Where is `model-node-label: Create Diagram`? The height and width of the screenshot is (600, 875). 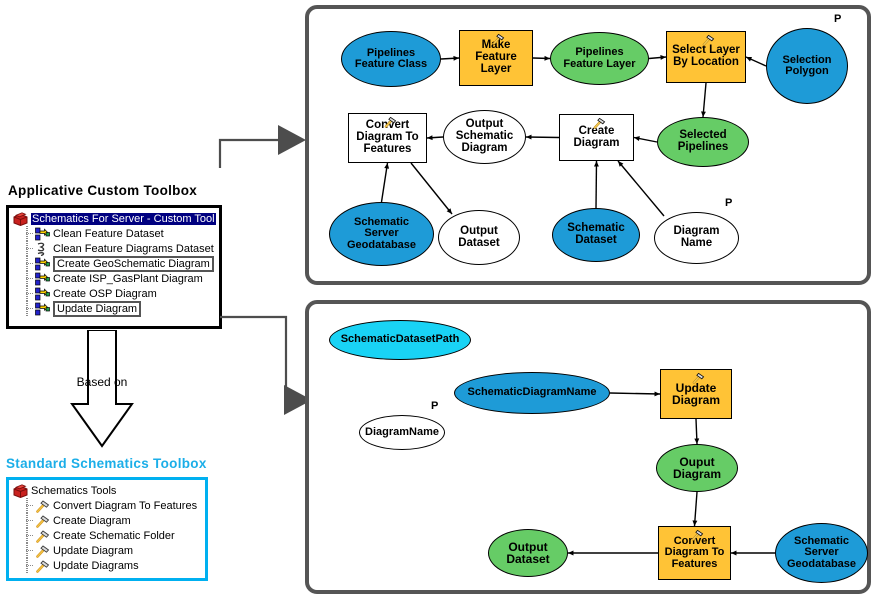 model-node-label: Create Diagram is located at coordinates (596, 136).